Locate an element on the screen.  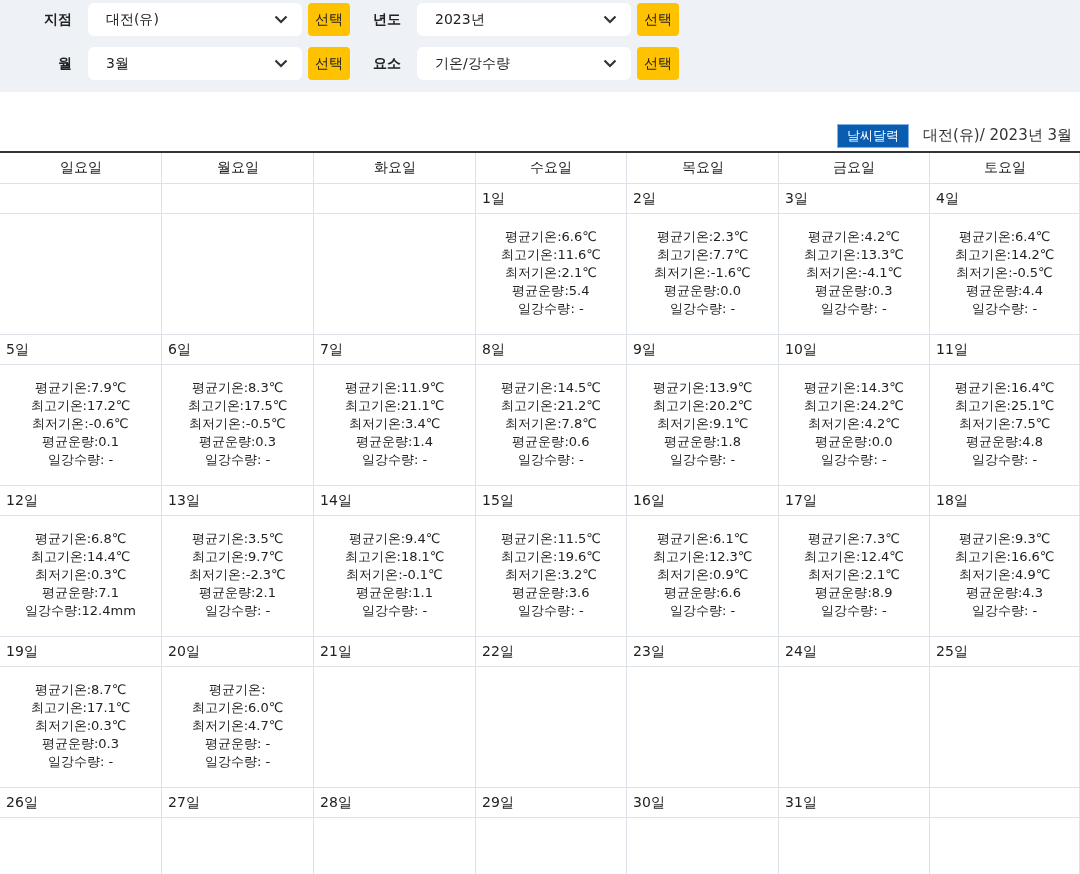
weather-stat: 최고기온:9.7℃ is located at coordinates (237, 557).